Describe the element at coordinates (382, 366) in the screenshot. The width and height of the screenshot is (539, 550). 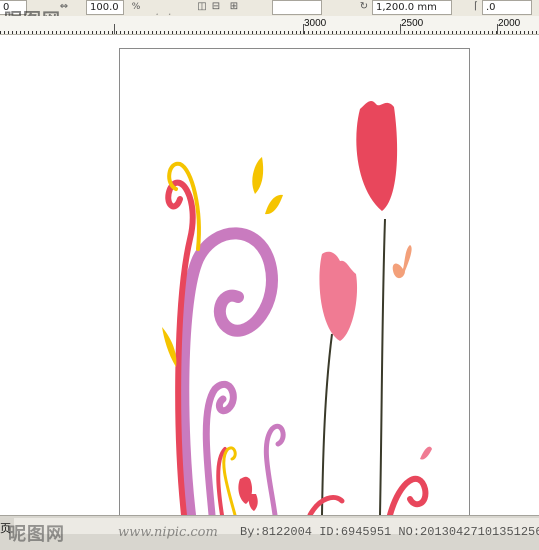
I see `tulip-stem-tall` at that location.